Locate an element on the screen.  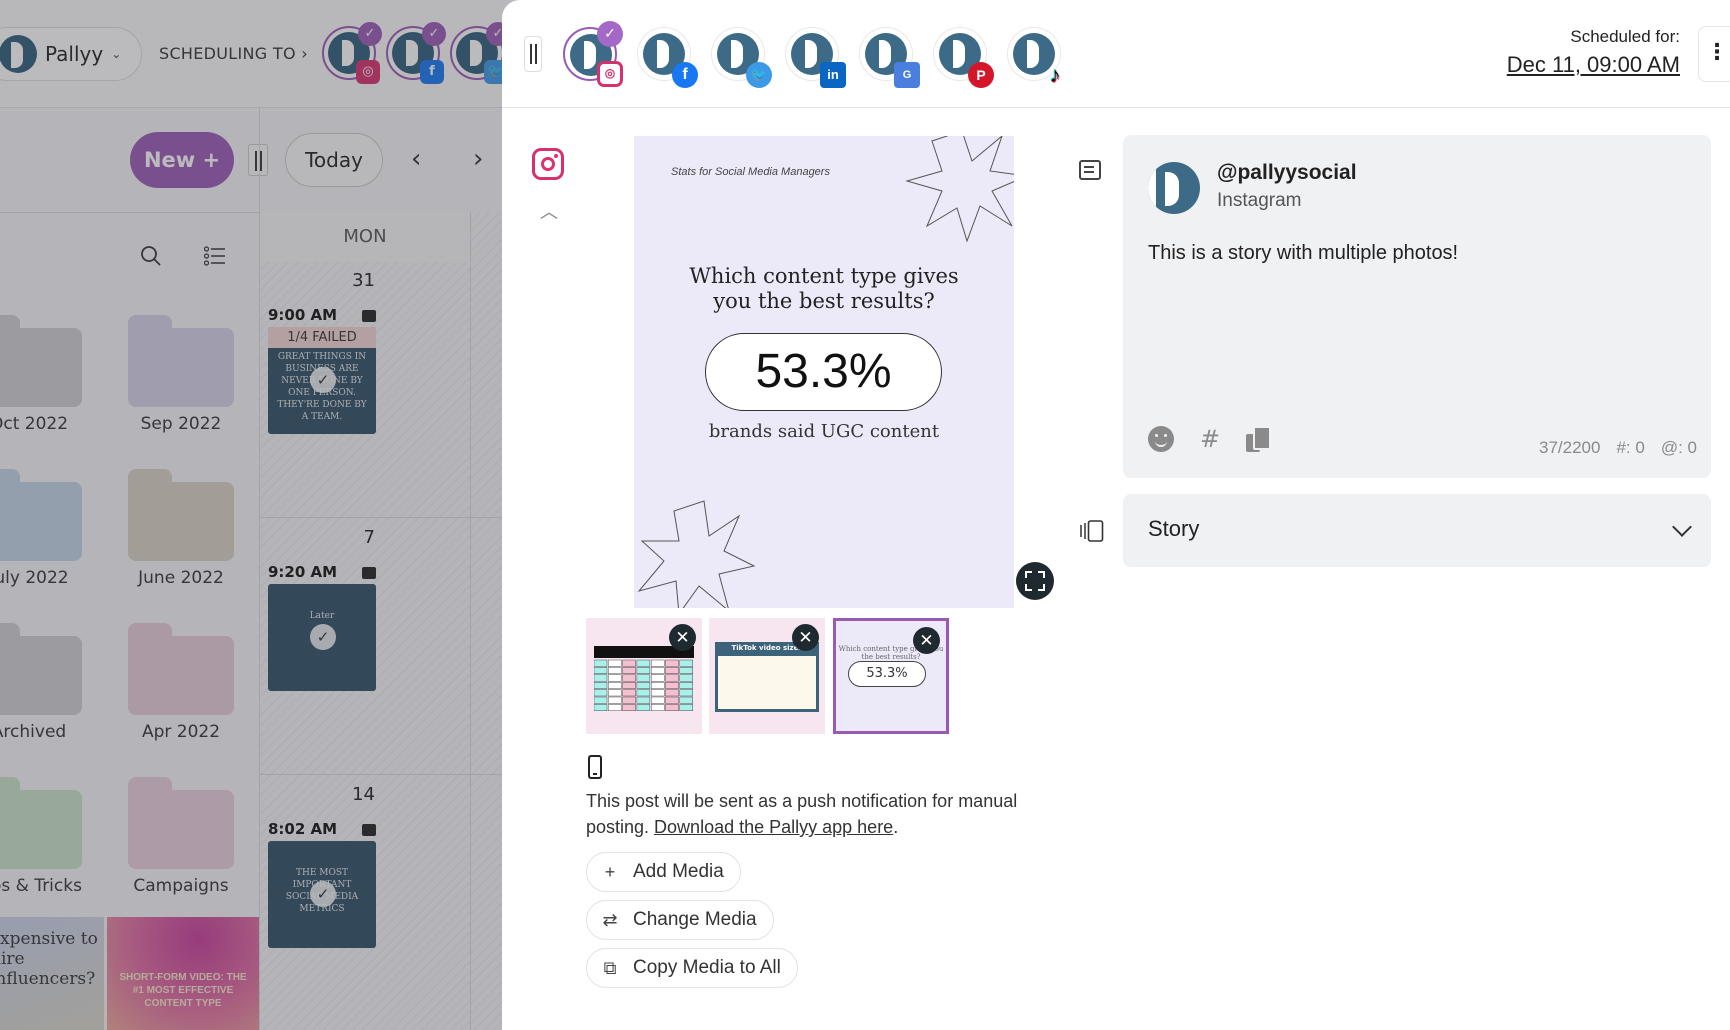
pinterest-icon: P is located at coordinates (981, 75).